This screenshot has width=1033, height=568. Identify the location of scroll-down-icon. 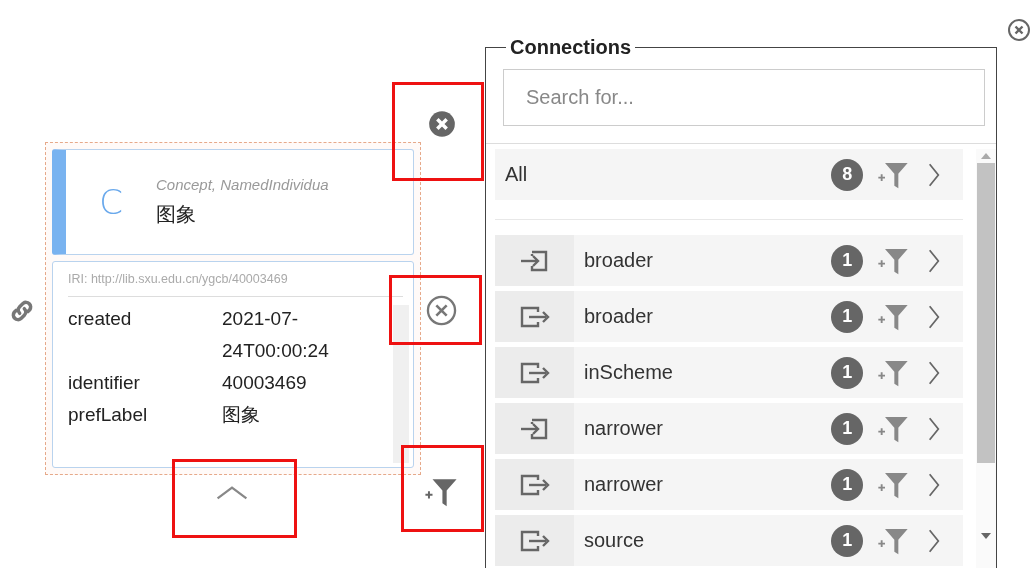
(986, 536).